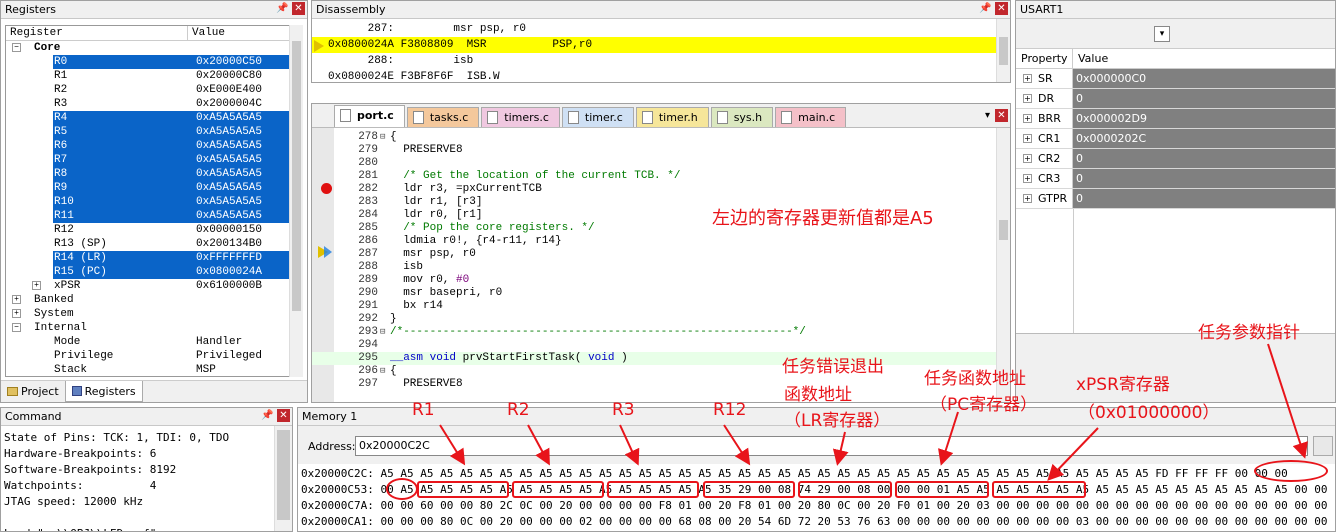  Describe the element at coordinates (149, 258) in the screenshot. I see `register-row: R14 (LR) 0xFFFFFFFD` at that location.